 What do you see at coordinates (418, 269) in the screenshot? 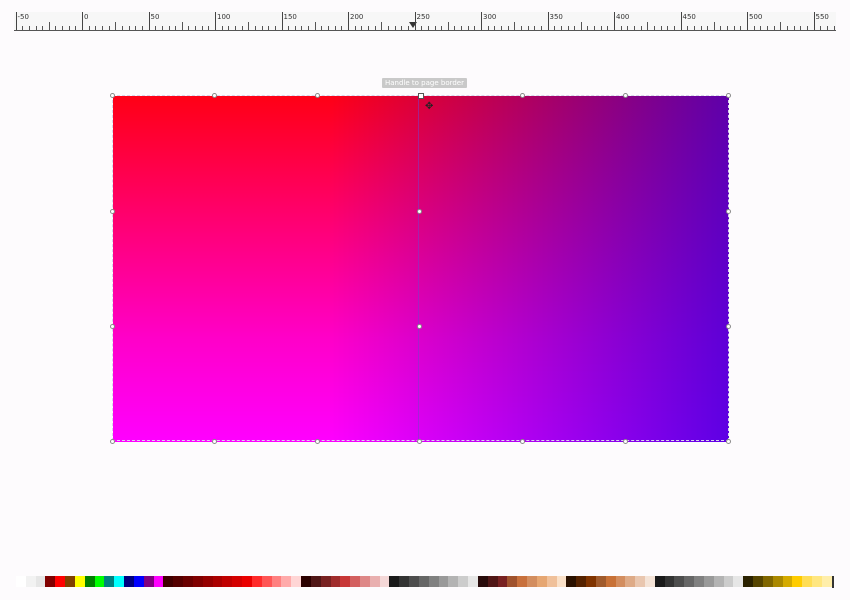
I see `vertical-guide-line` at bounding box center [418, 269].